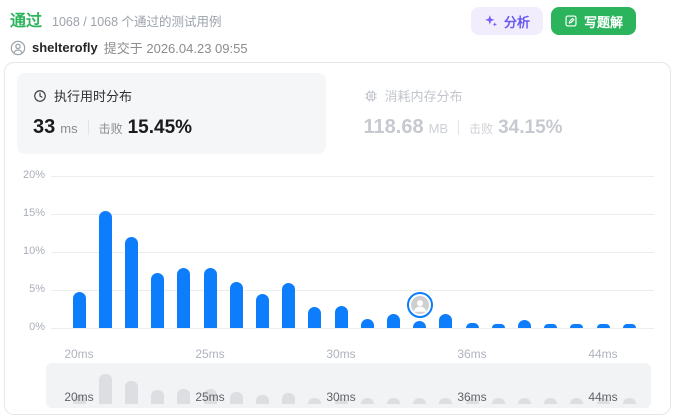 The height and width of the screenshot is (420, 676). What do you see at coordinates (79, 397) in the screenshot?
I see `minimap-tick-label: 20ms` at bounding box center [79, 397].